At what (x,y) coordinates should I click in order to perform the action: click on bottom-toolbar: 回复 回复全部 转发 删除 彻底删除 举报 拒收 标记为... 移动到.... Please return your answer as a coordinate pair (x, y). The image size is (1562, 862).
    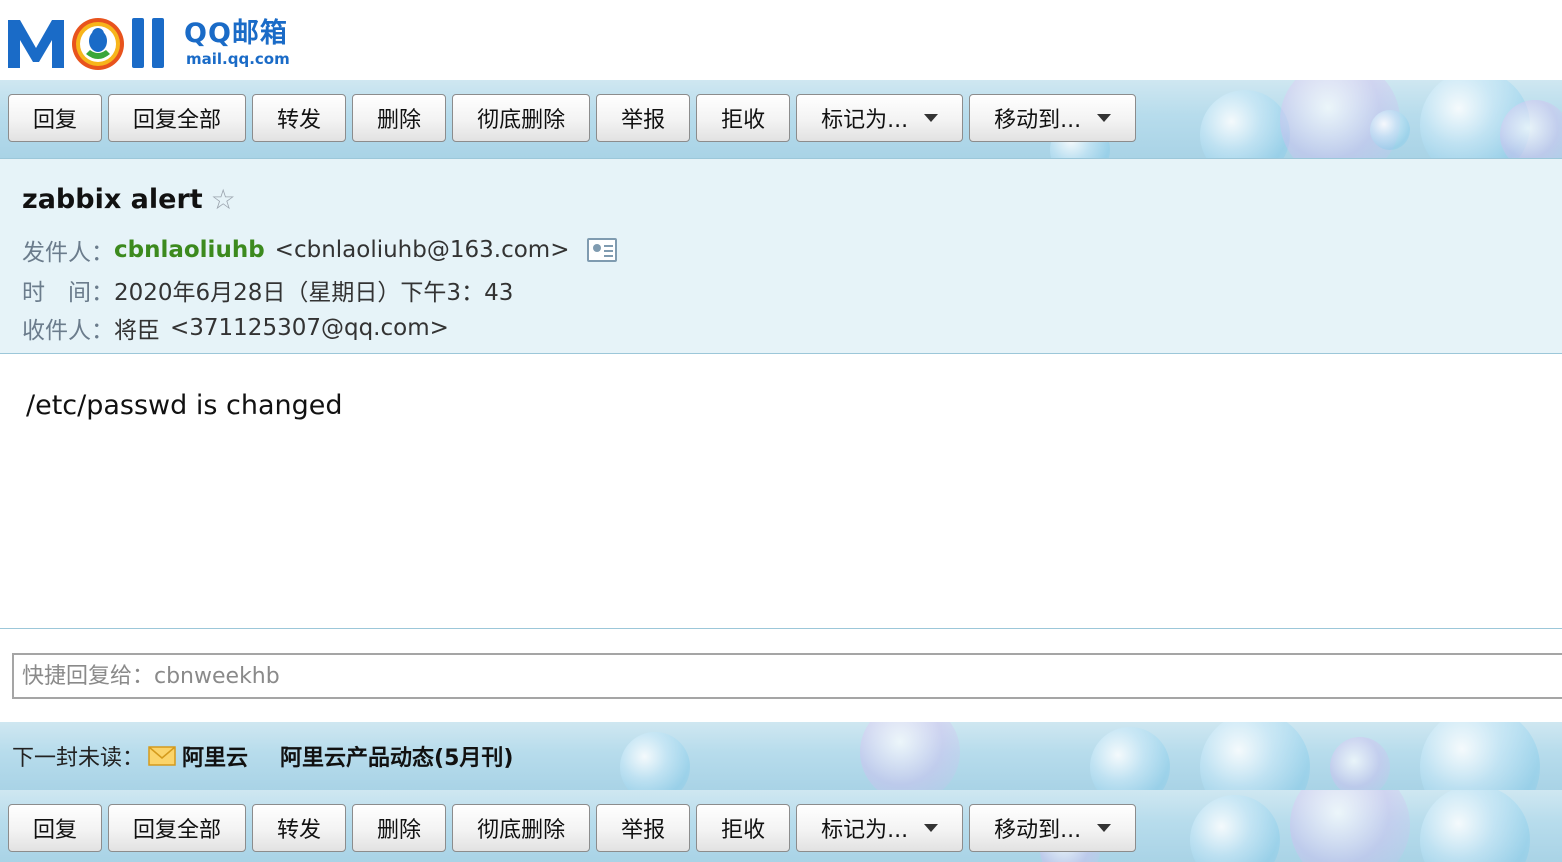
    Looking at the image, I should click on (781, 826).